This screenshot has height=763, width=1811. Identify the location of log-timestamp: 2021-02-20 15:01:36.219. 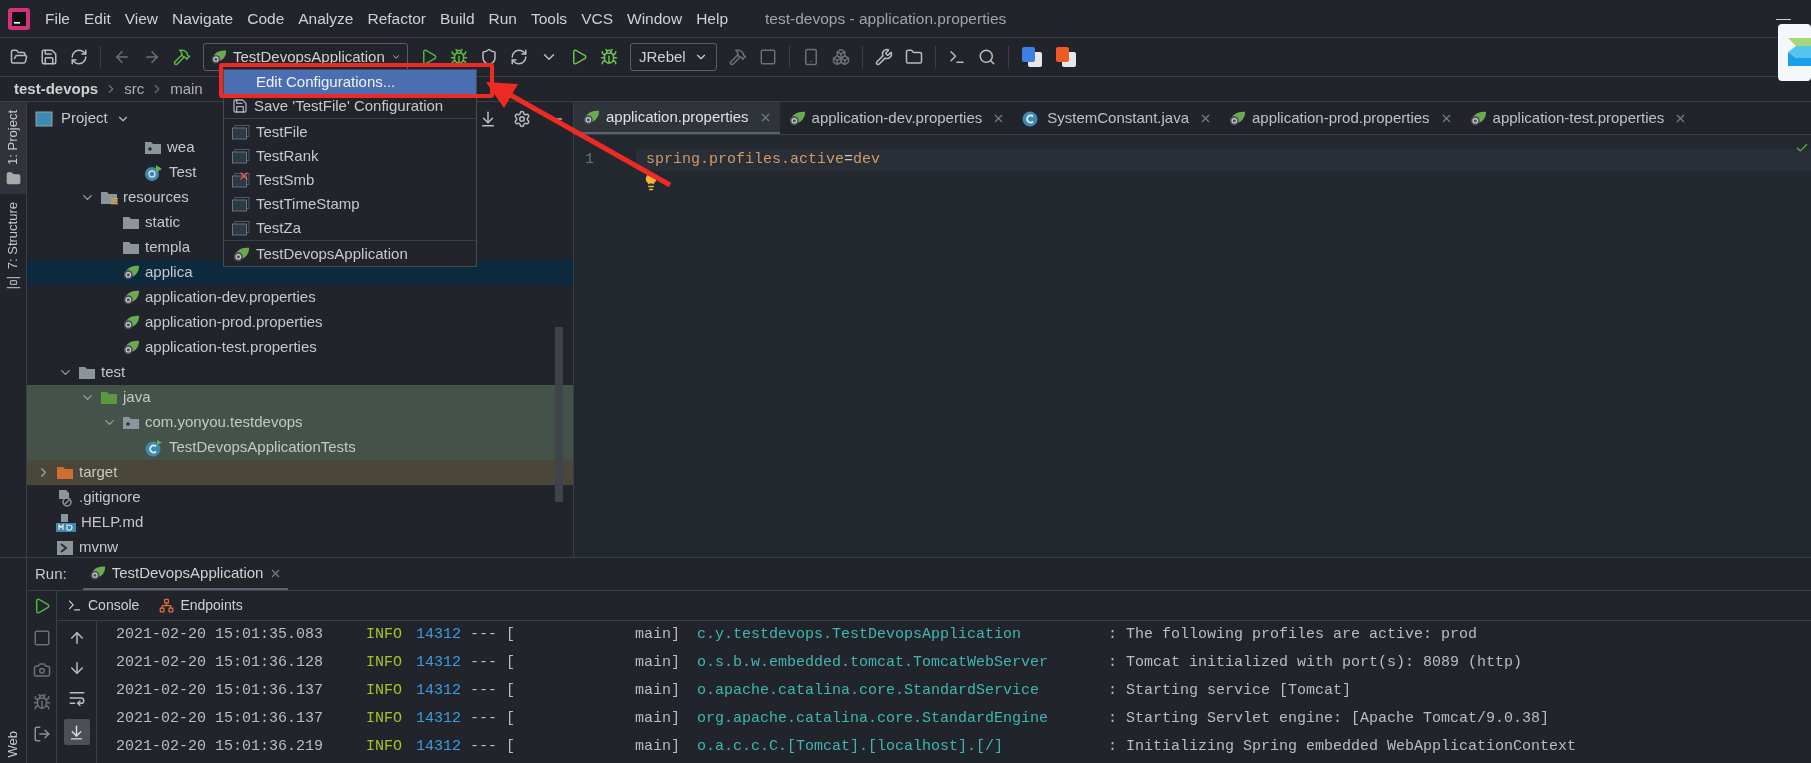
(220, 746).